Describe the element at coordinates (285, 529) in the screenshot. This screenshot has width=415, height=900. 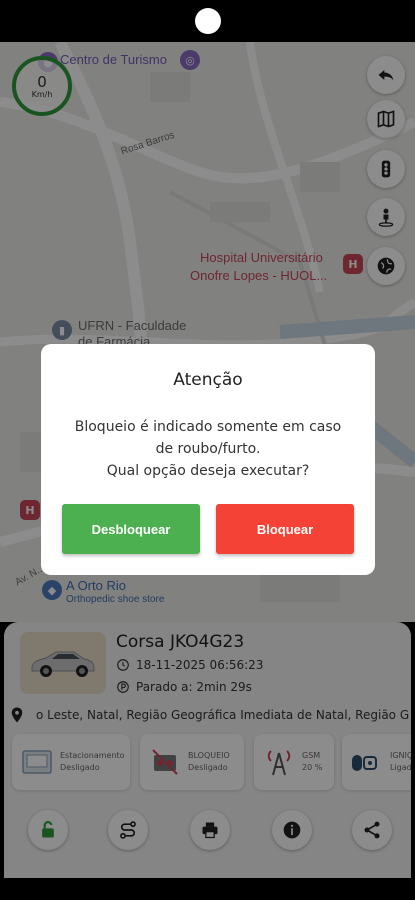
I see `lock-button: Bloquear` at that location.